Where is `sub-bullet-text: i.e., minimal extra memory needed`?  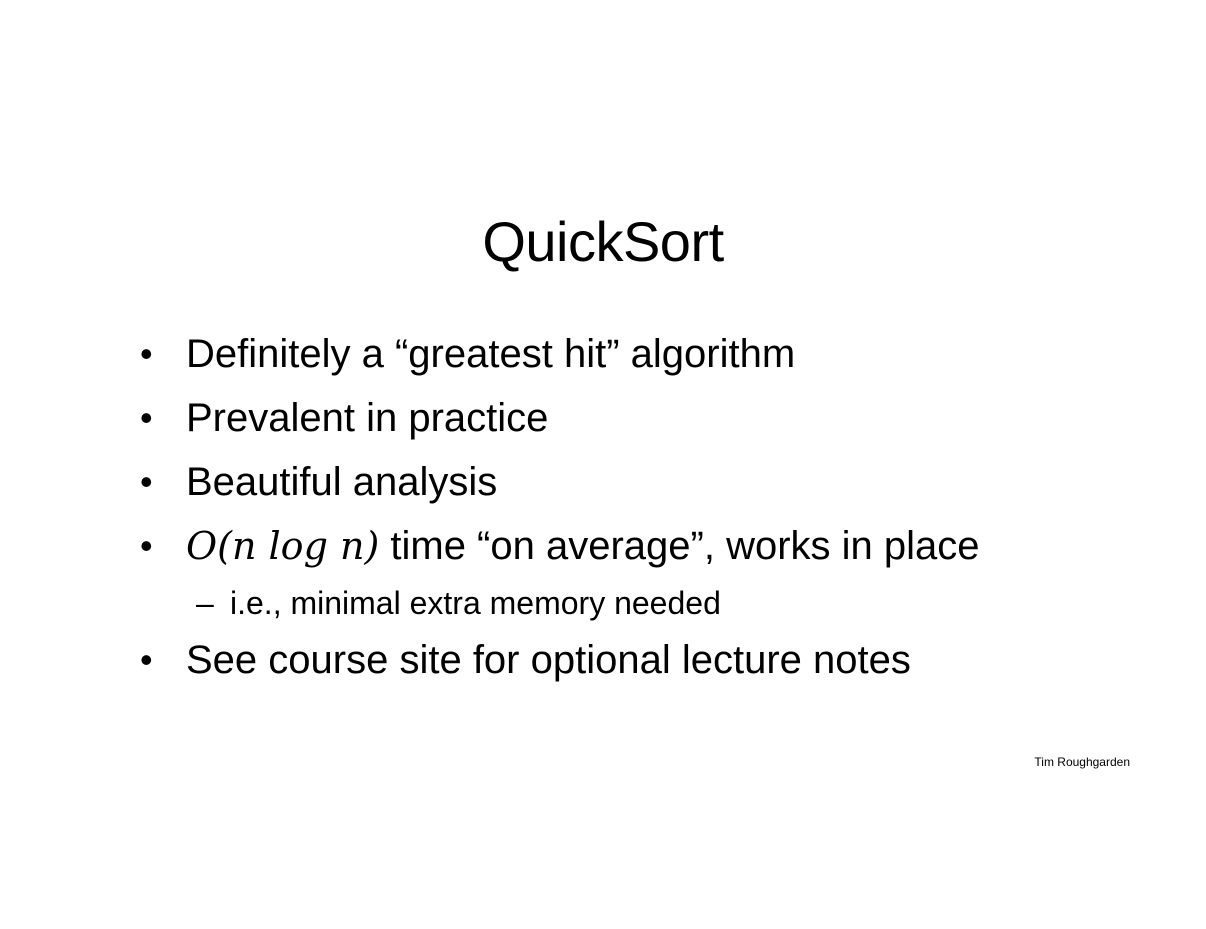 sub-bullet-text: i.e., minimal extra memory needed is located at coordinates (475, 603).